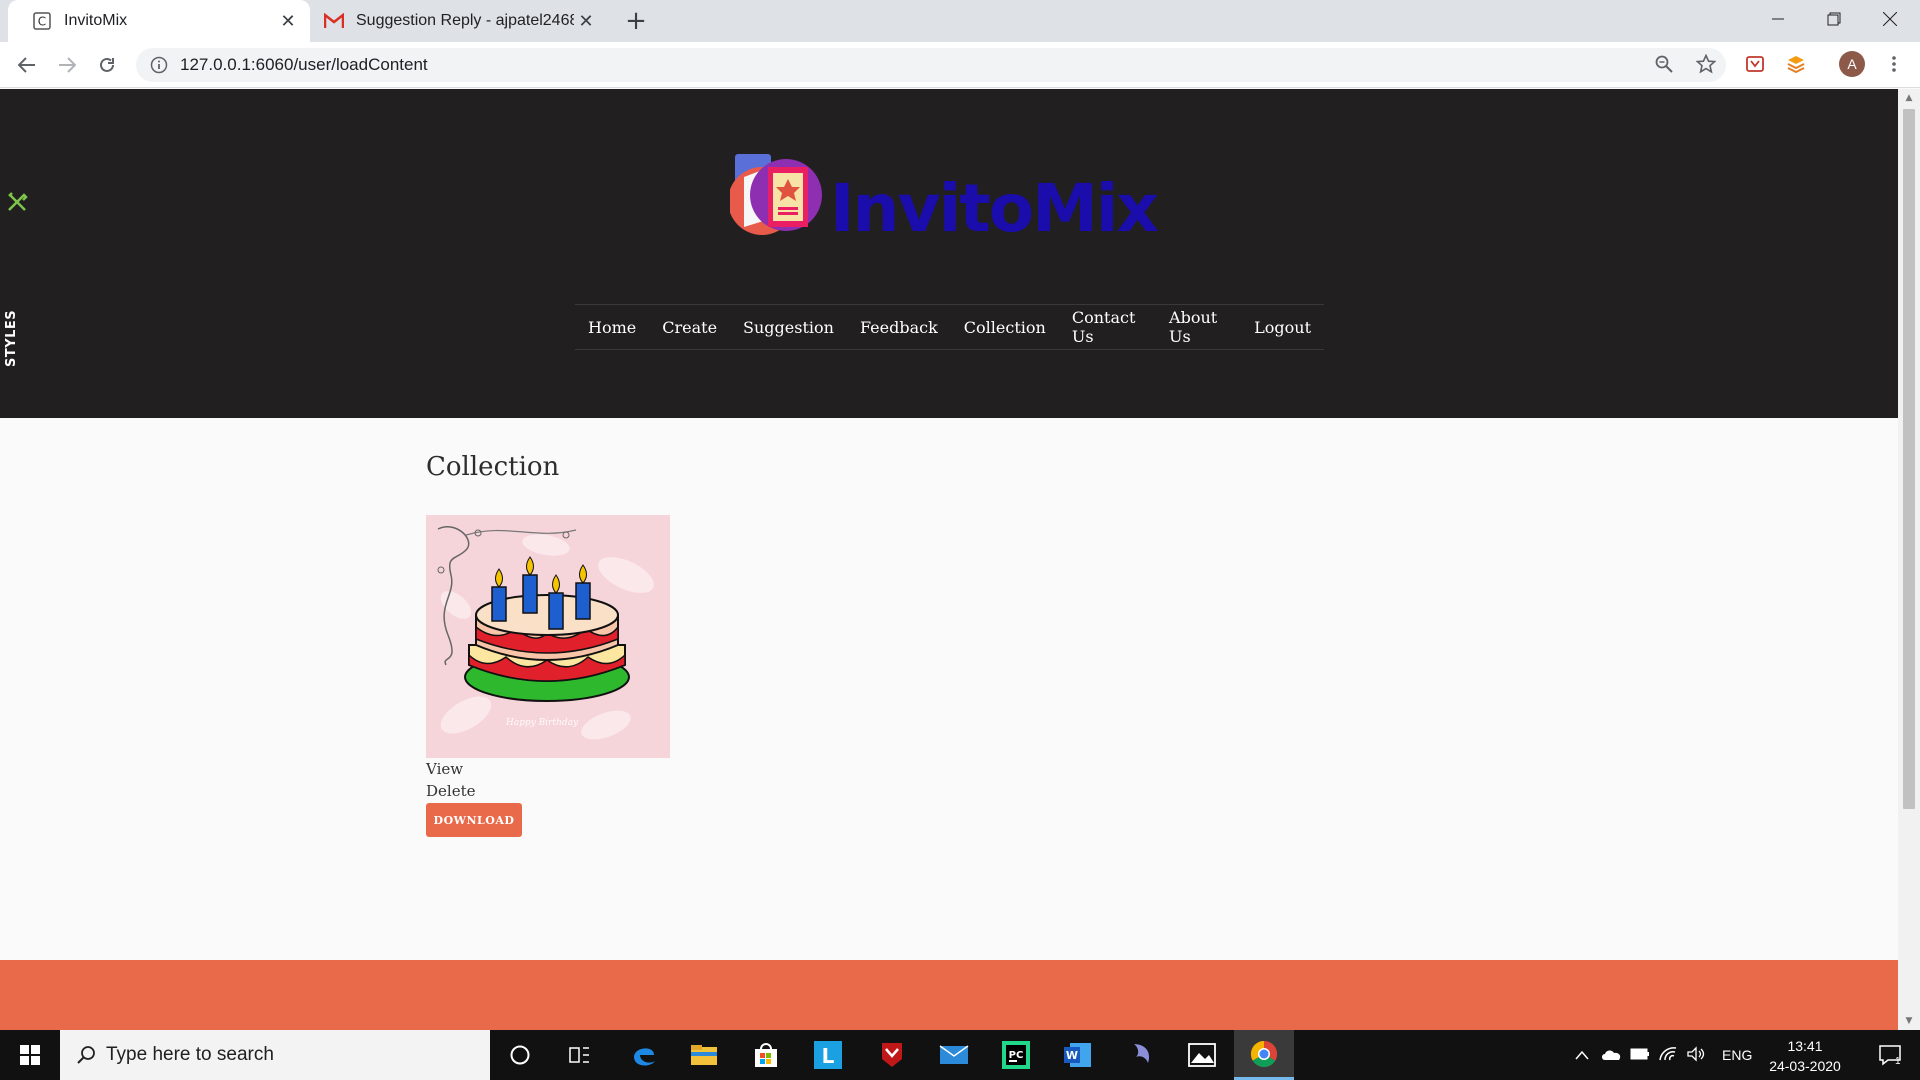  I want to click on taskbar-search-box: Type here to search, so click(275, 1055).